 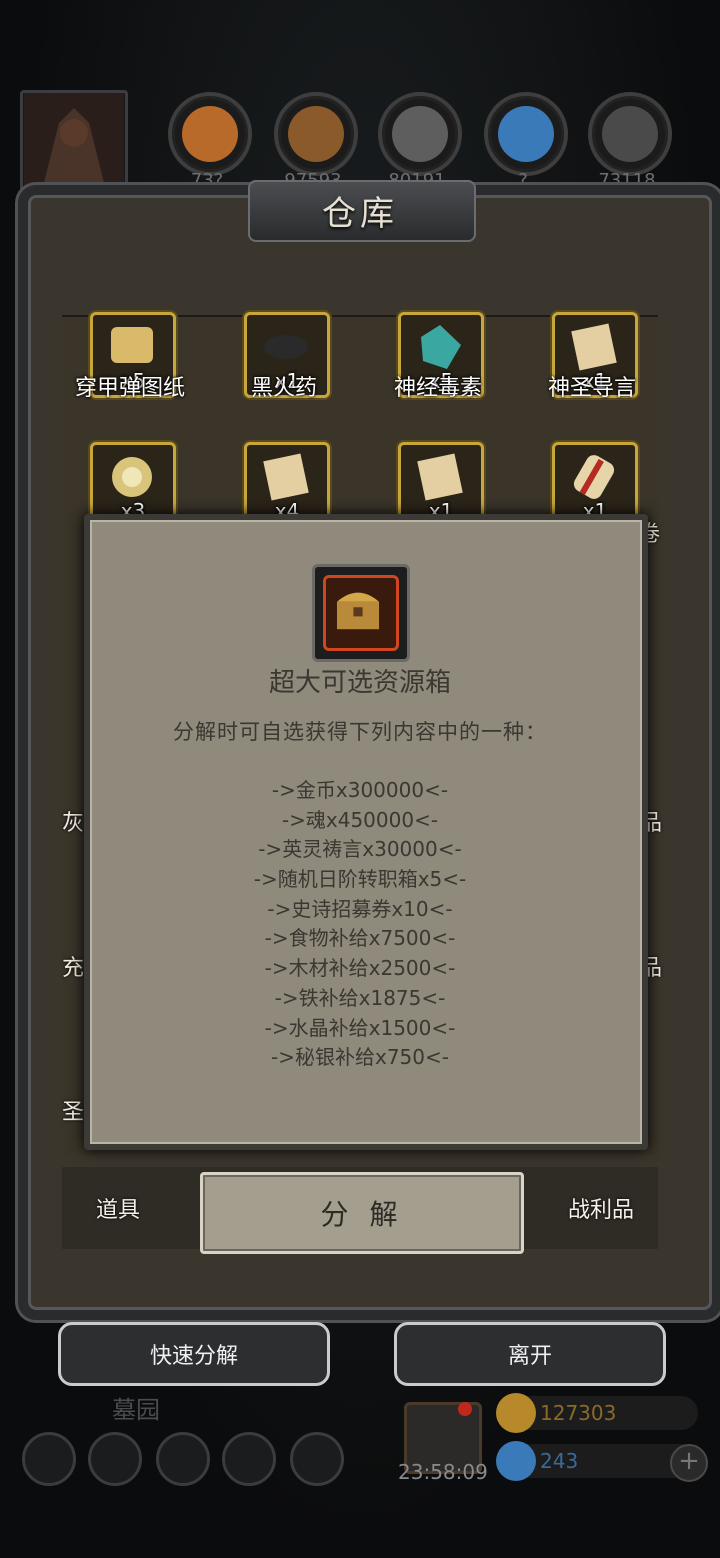 What do you see at coordinates (360, 908) in the screenshot?
I see `reward-option: ->史诗招募券x10<-` at bounding box center [360, 908].